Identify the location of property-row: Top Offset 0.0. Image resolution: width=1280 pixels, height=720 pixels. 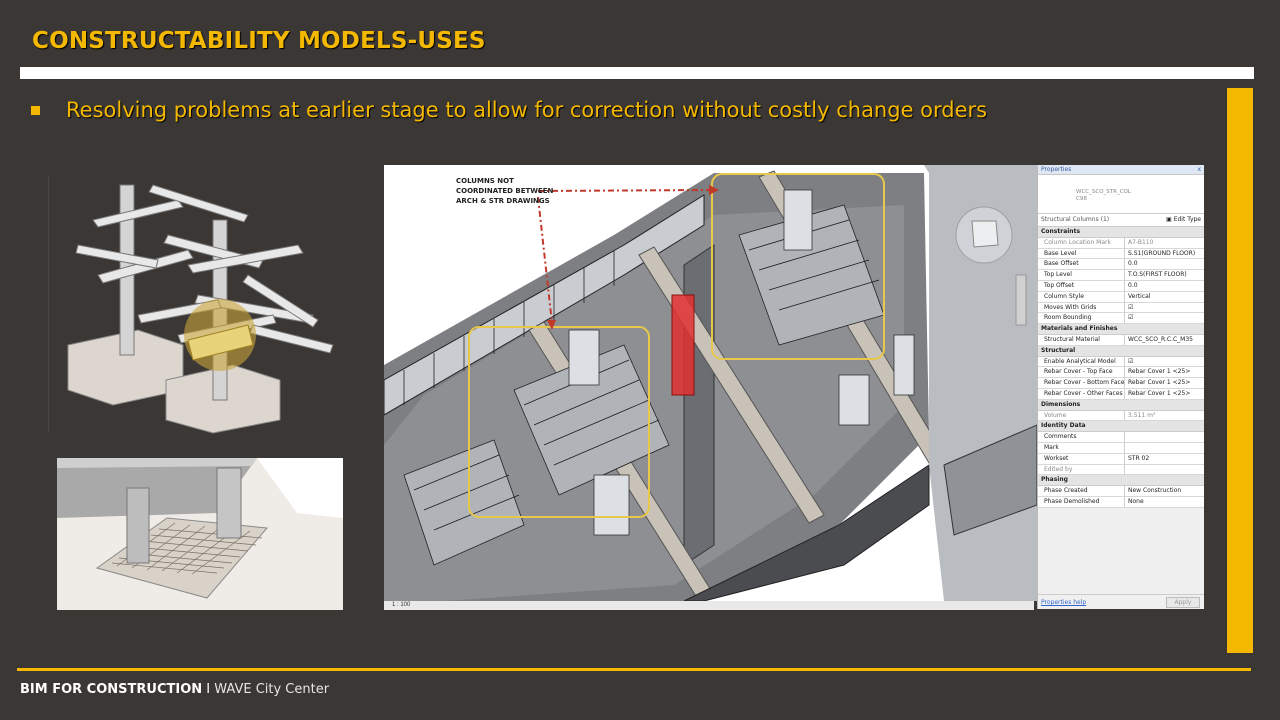
(1121, 286).